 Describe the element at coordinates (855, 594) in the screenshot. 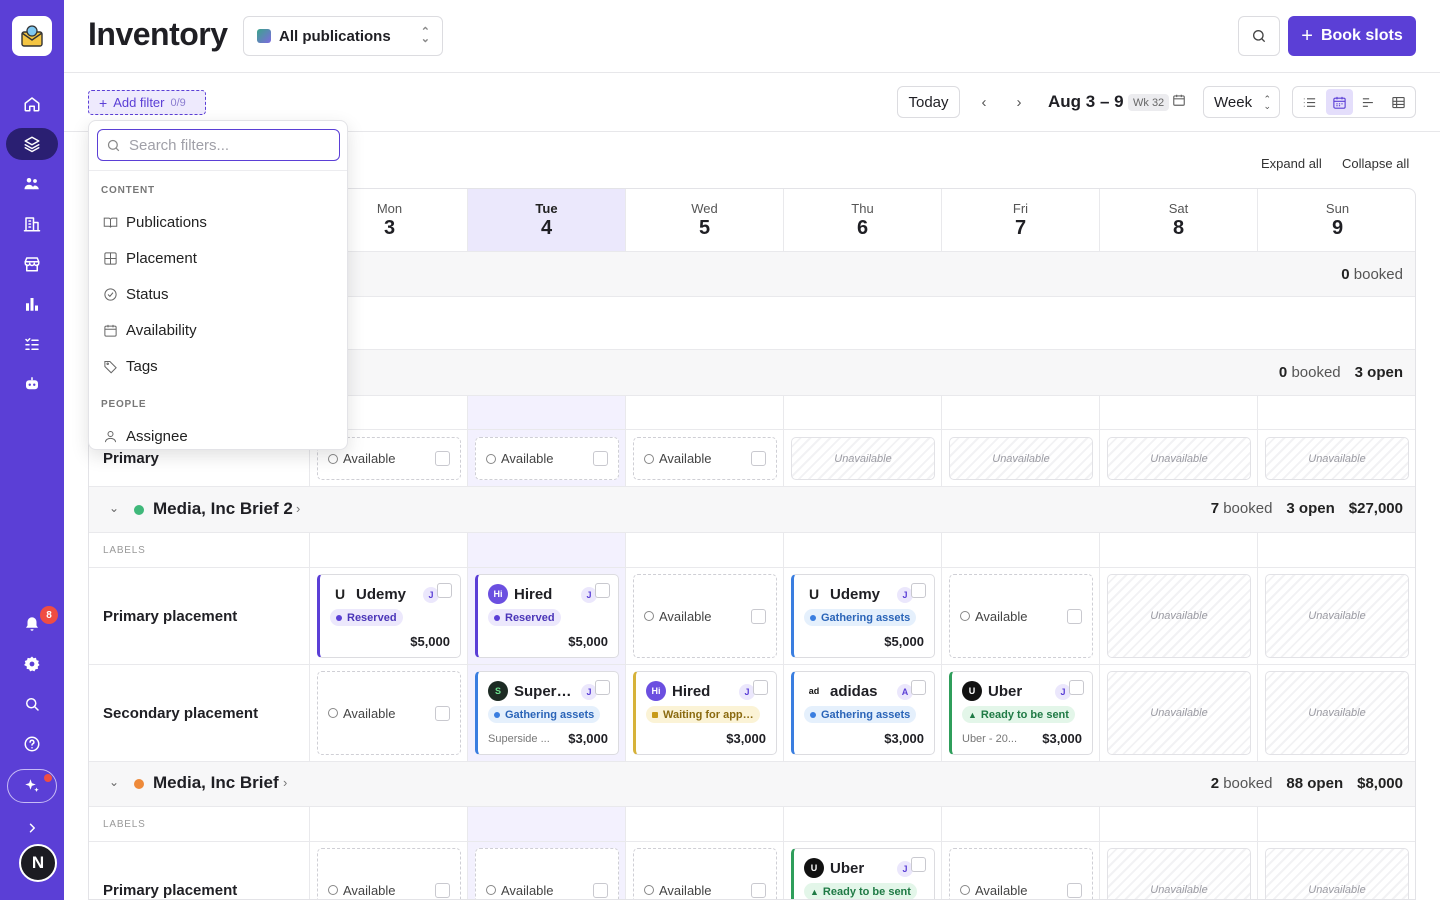

I see `advertiser-name: Udemy` at that location.